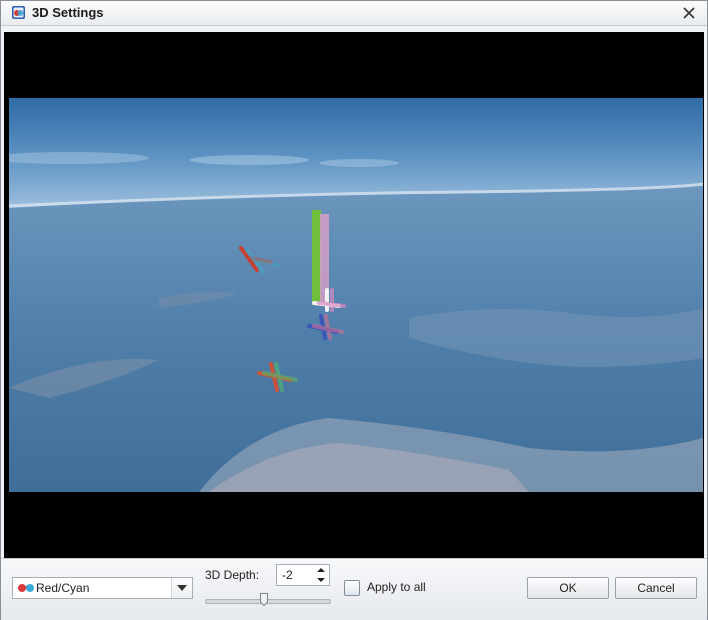  What do you see at coordinates (102, 588) in the screenshot?
I see `3d-mode-select: Red/Cyan` at bounding box center [102, 588].